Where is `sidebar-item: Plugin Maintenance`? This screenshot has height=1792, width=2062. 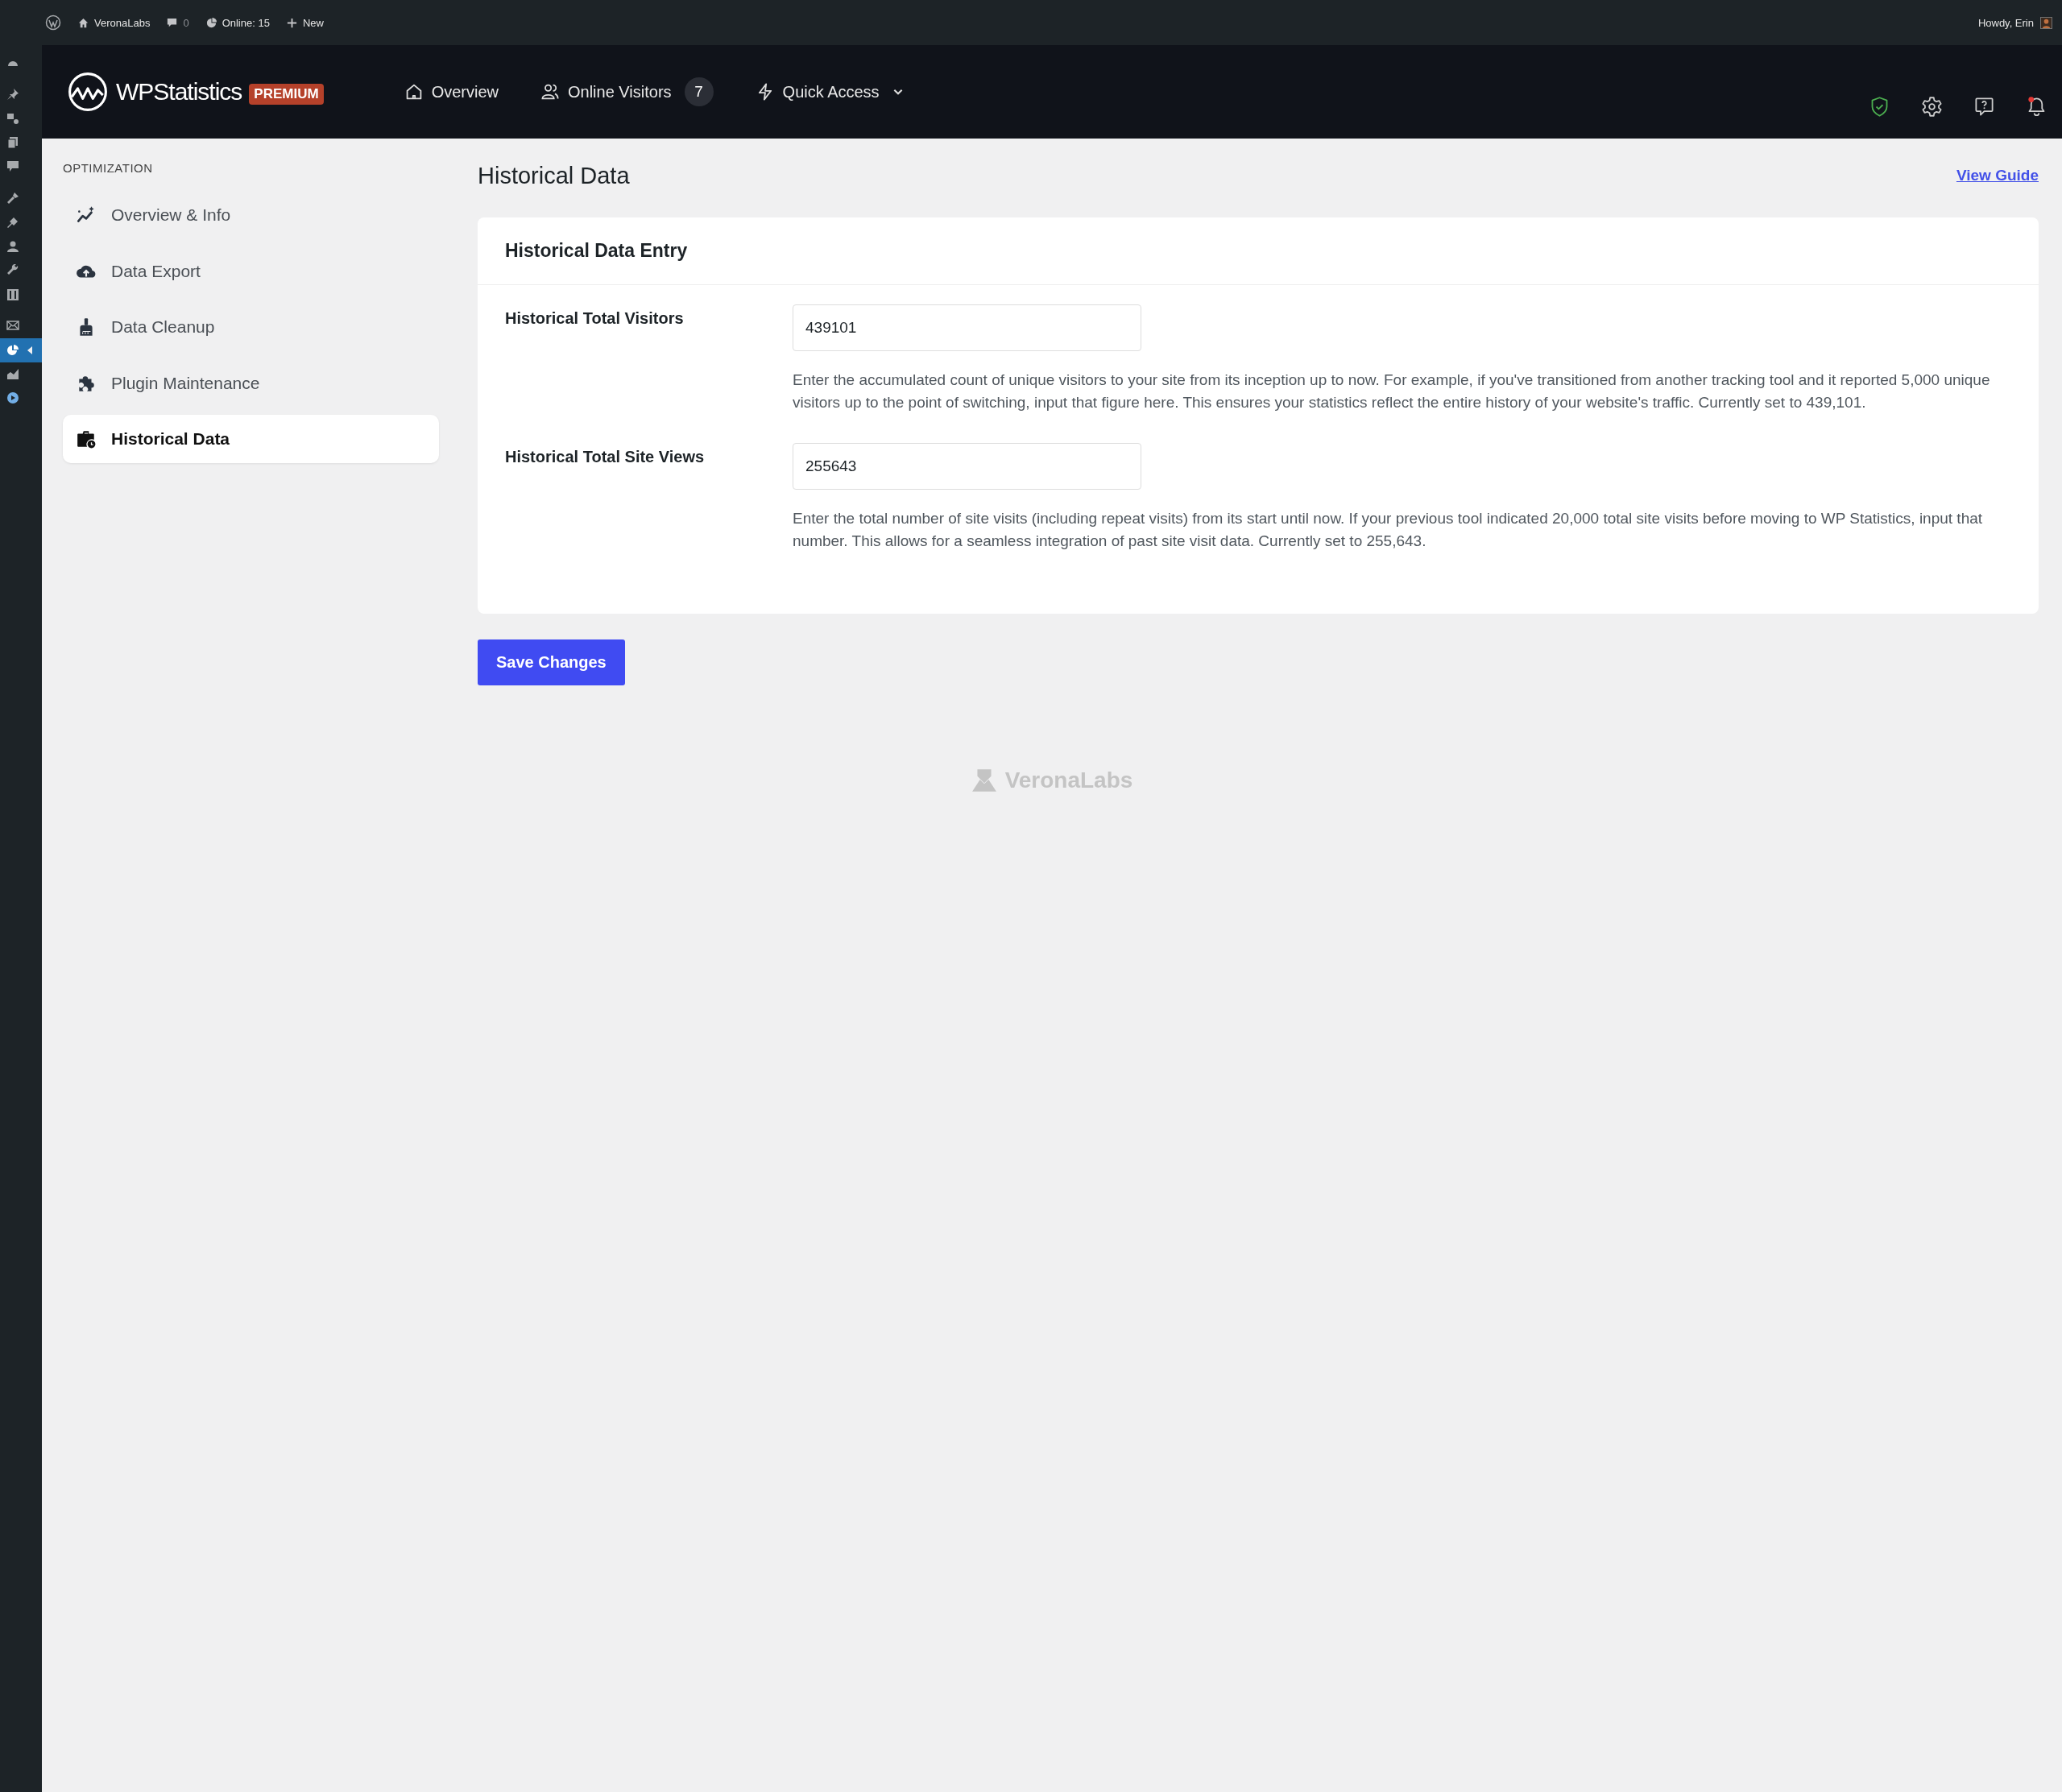 sidebar-item: Plugin Maintenance is located at coordinates (251, 383).